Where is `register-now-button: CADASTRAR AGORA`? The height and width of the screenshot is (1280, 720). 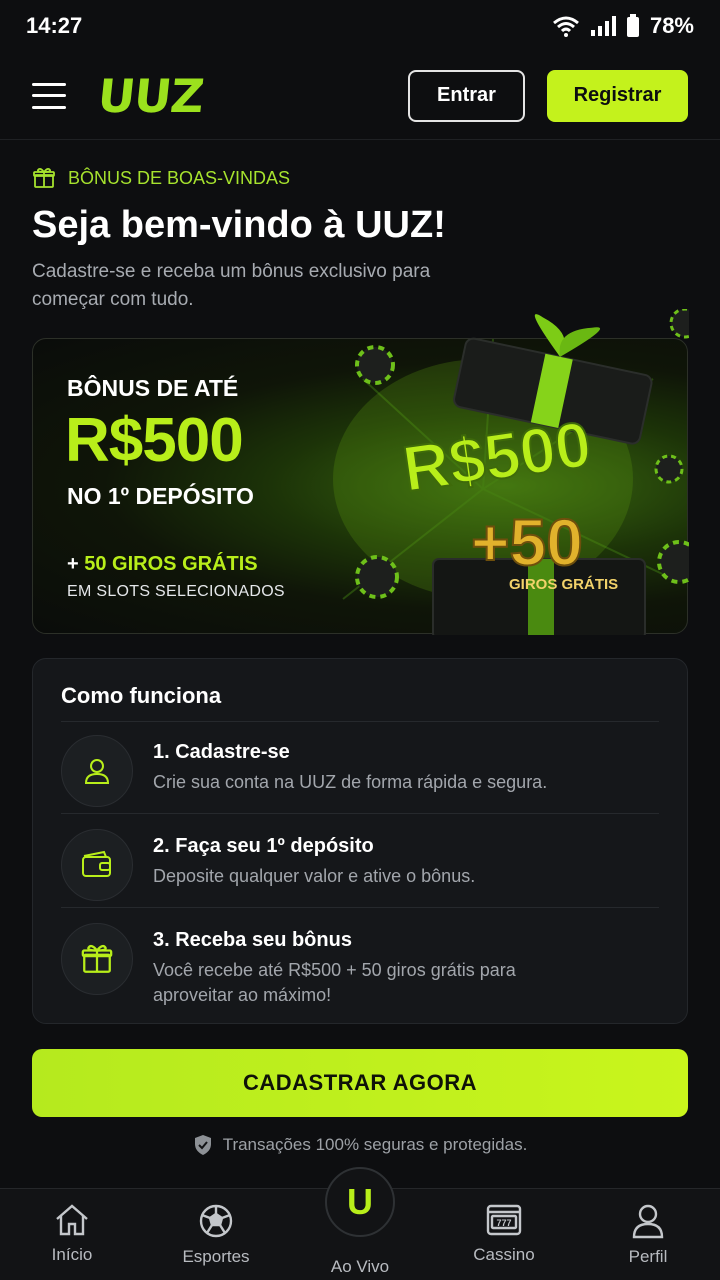 register-now-button: CADASTRAR AGORA is located at coordinates (360, 1083).